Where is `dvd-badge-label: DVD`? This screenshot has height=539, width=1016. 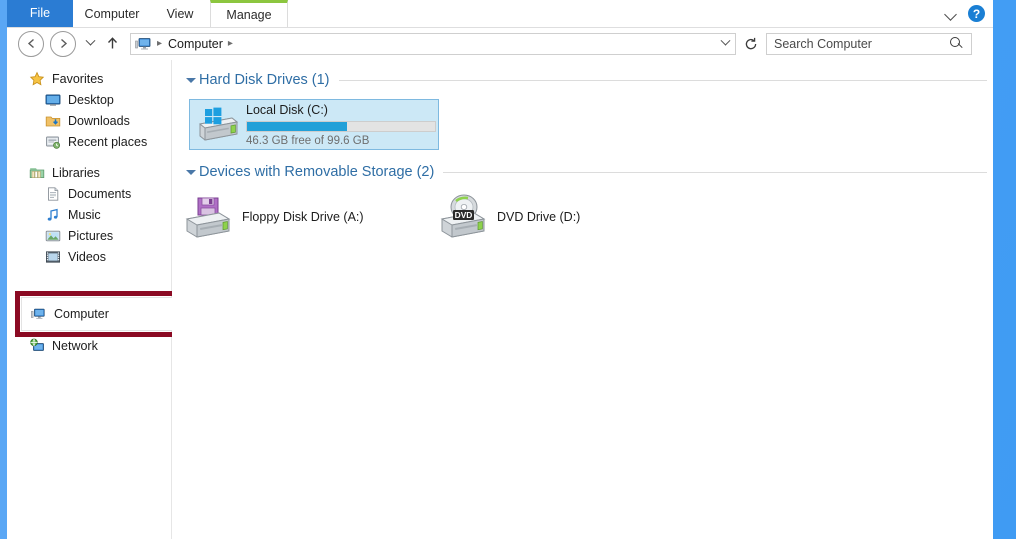
dvd-badge-label: DVD is located at coordinates (464, 215).